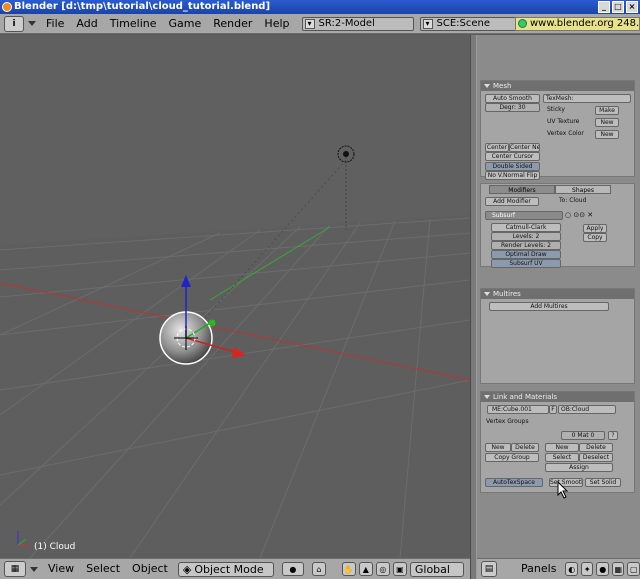 This screenshot has height=579, width=640. I want to click on render-levels-field: Render Levels: 2, so click(526, 245).